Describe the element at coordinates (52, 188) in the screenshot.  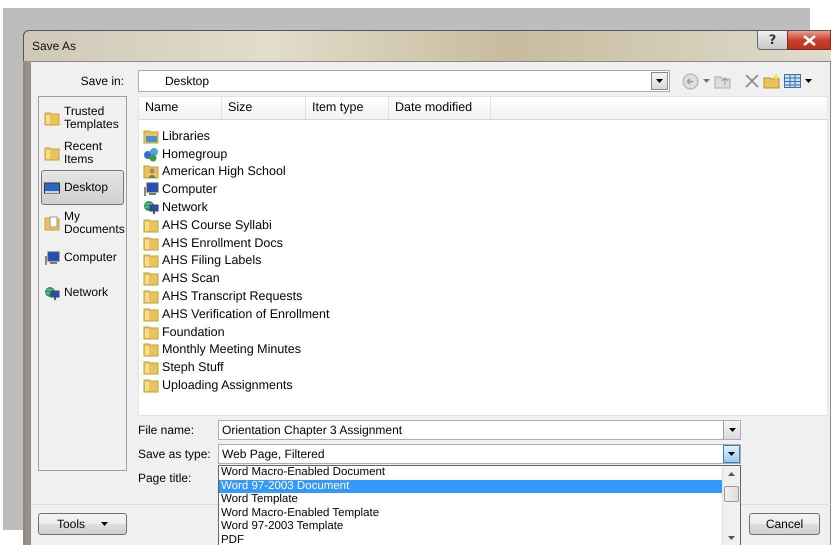
I see `desktop-icon` at that location.